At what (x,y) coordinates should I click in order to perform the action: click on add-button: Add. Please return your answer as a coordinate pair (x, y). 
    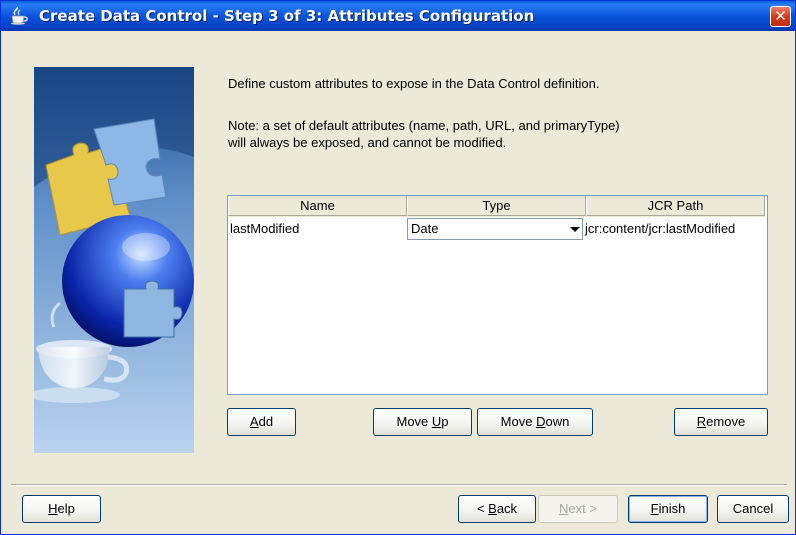
    Looking at the image, I should click on (261, 422).